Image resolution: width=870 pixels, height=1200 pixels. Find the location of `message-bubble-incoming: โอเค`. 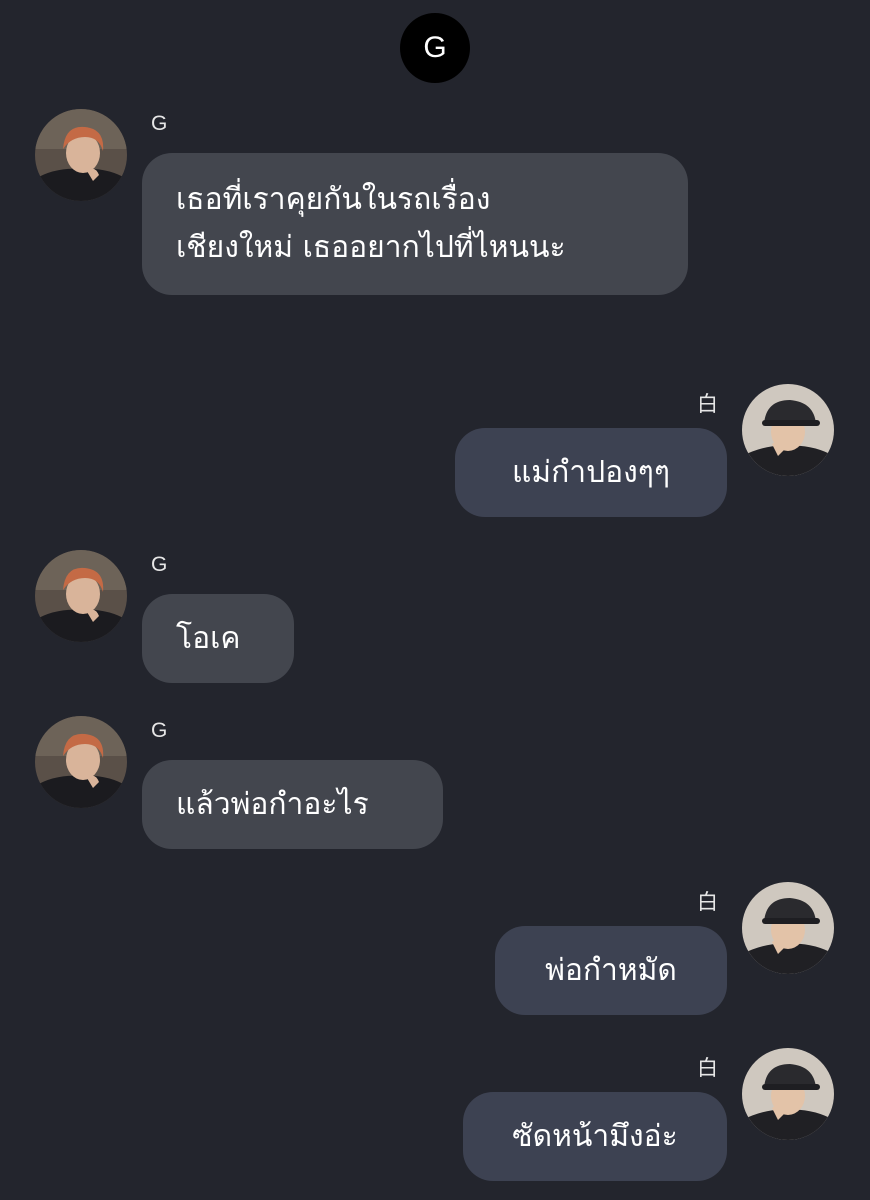

message-bubble-incoming: โอเค is located at coordinates (218, 638).